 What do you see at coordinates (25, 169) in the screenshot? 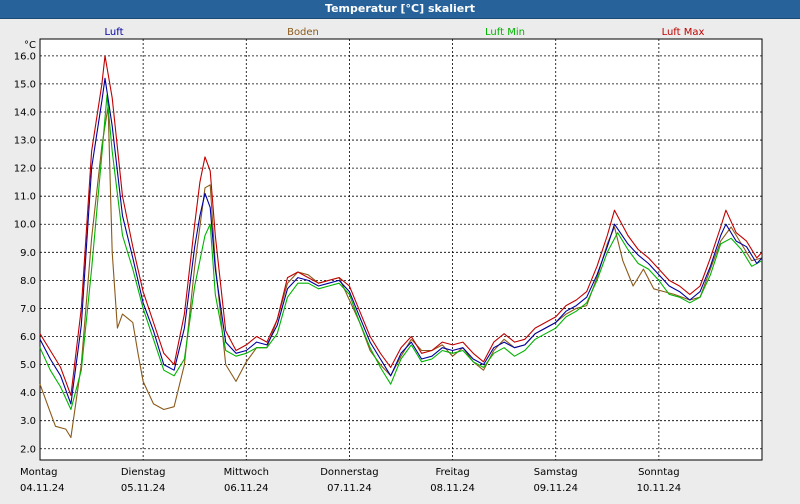
I see `y-tick-label: 12.0` at bounding box center [25, 169].